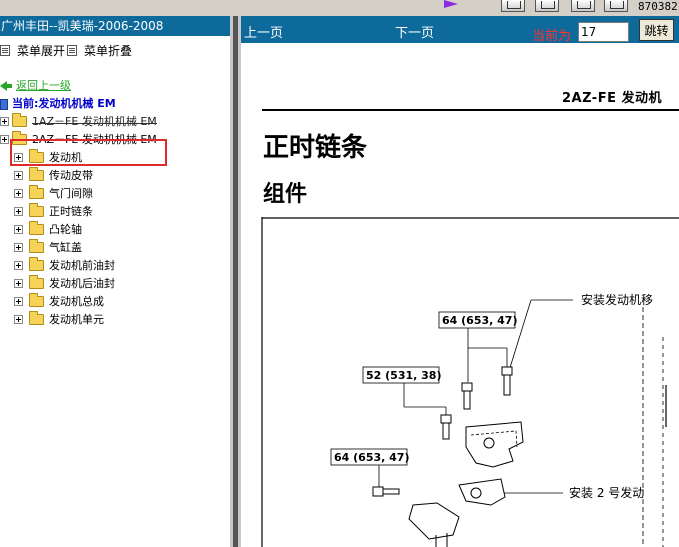 The height and width of the screenshot is (547, 679). What do you see at coordinates (494, 444) in the screenshot?
I see `mount-bracket-shape` at bounding box center [494, 444].